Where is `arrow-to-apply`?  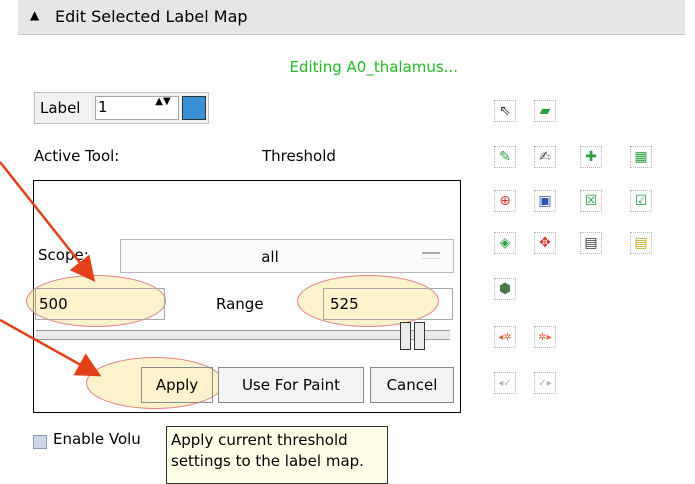 arrow-to-apply is located at coordinates (51, 347).